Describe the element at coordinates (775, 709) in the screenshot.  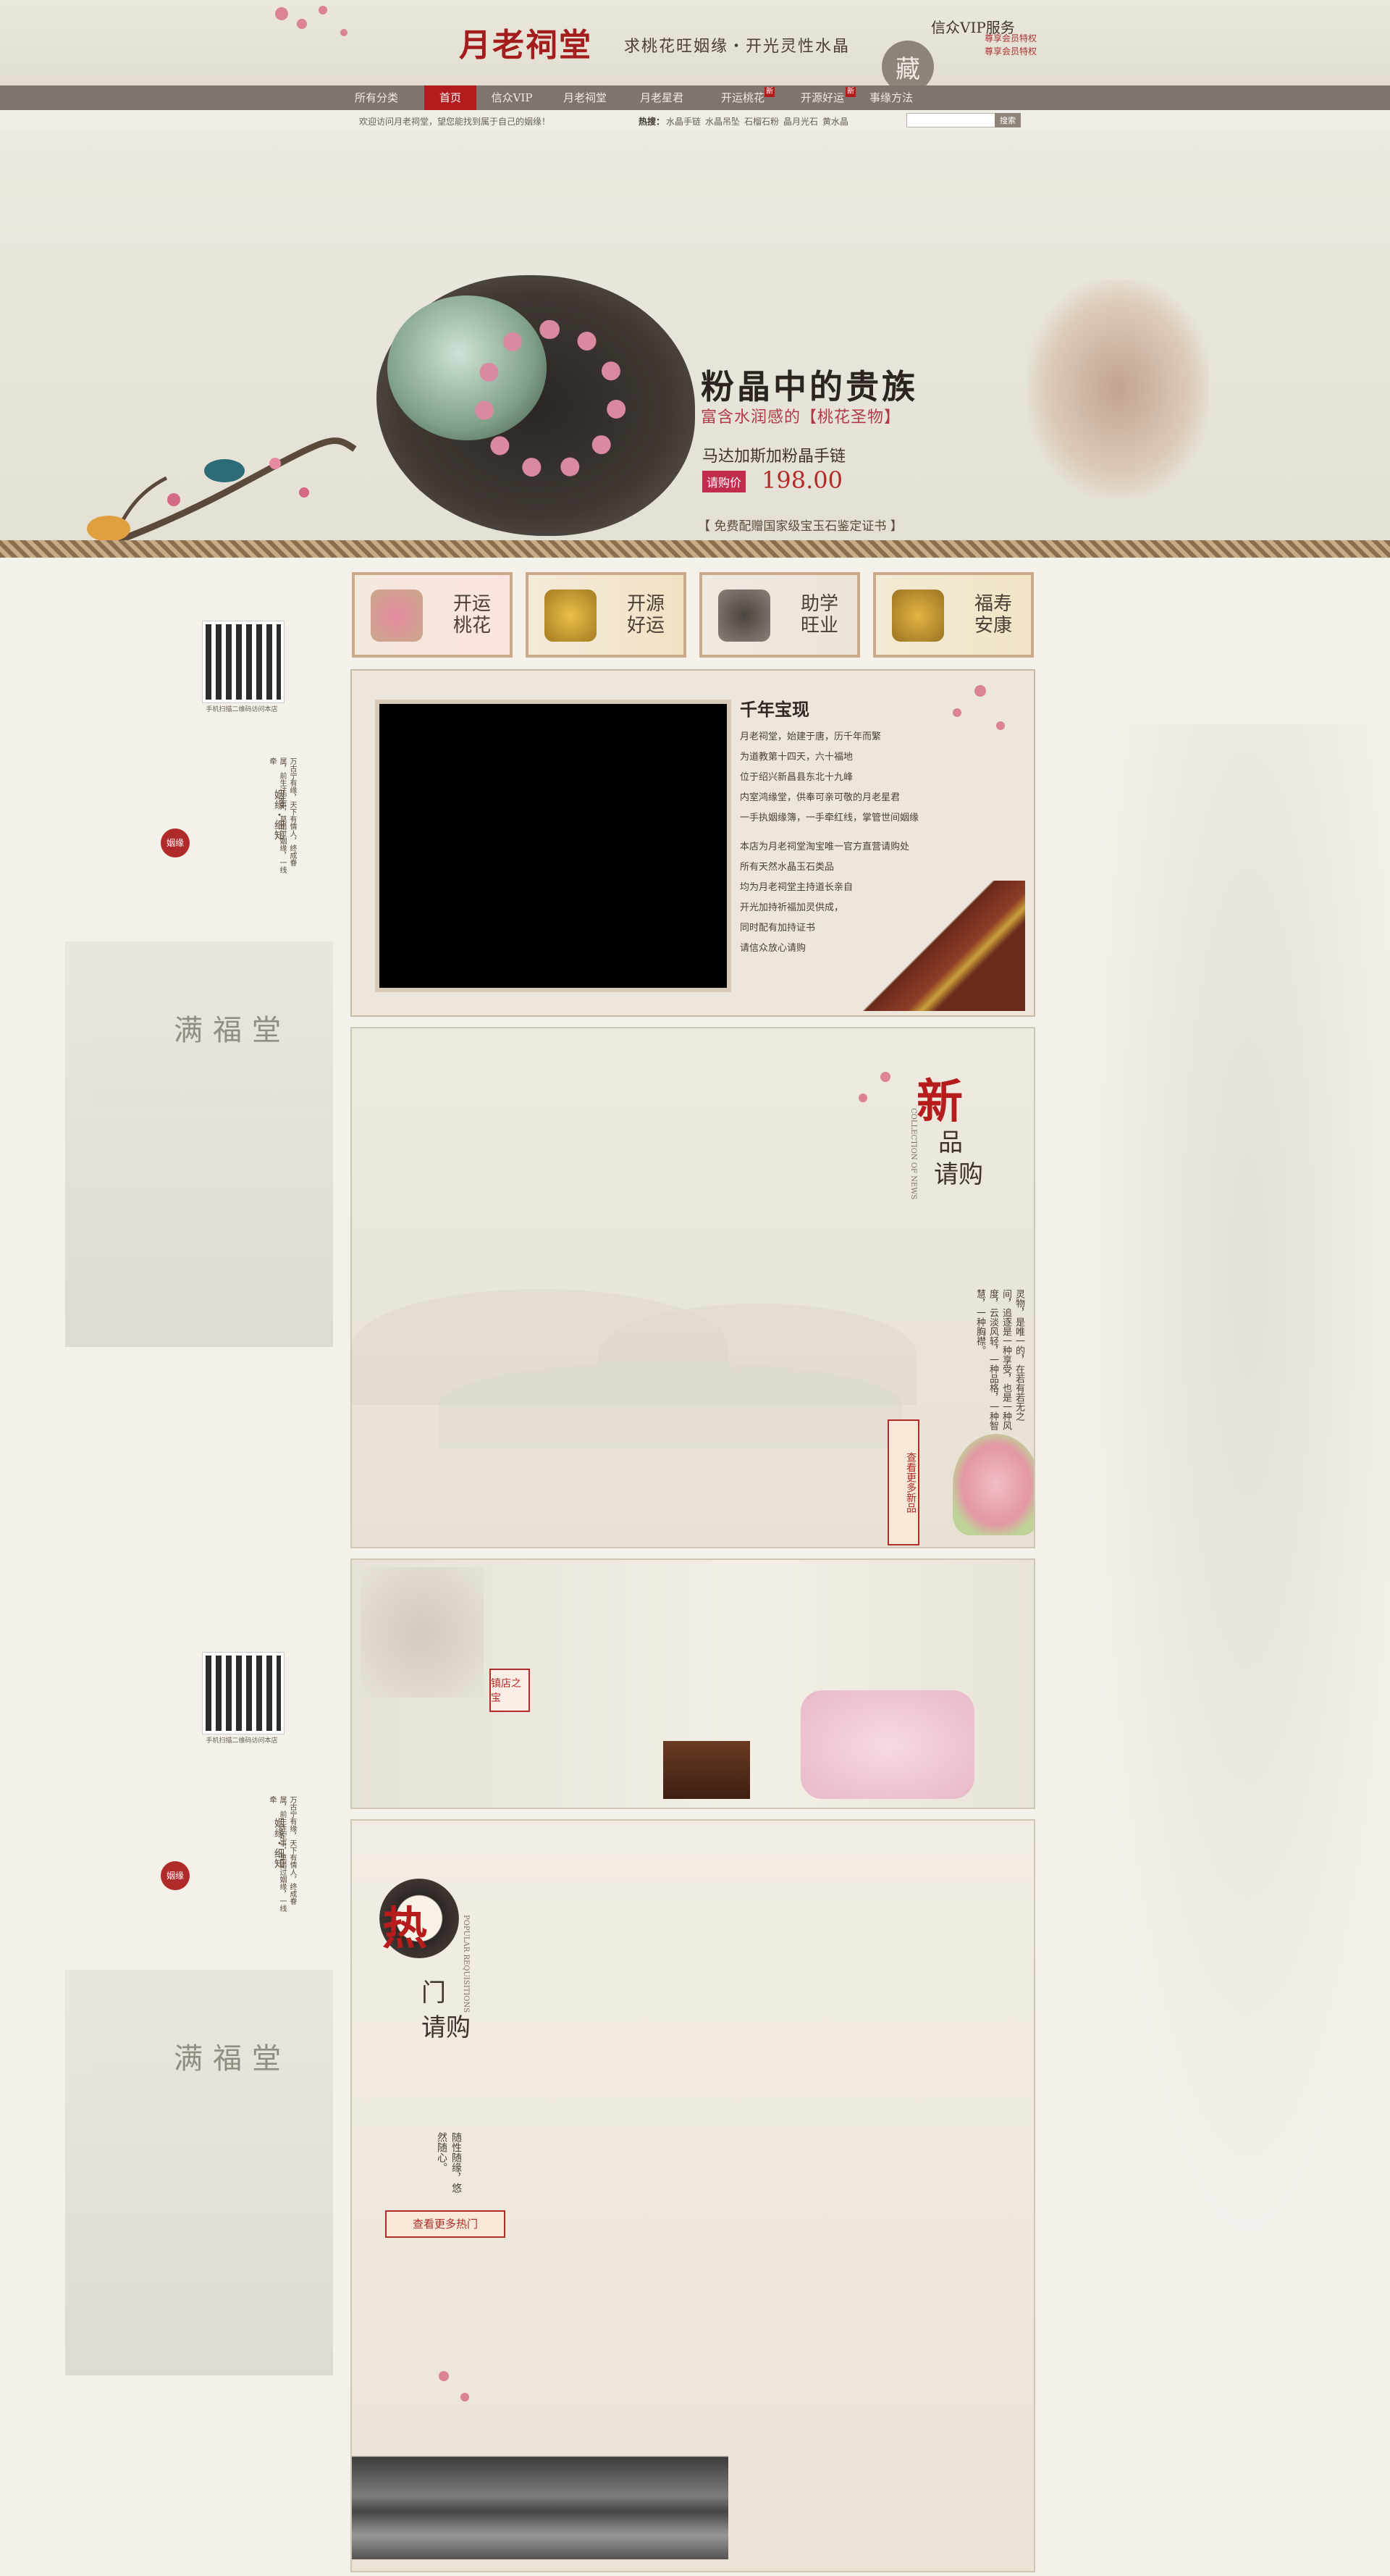
I see `about-title: 千年宝现` at that location.